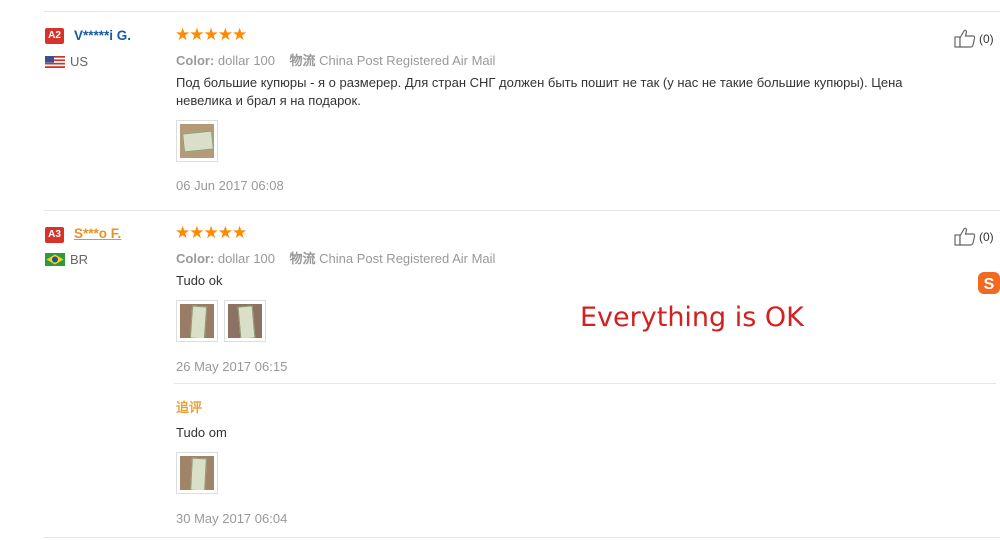 The height and width of the screenshot is (540, 1000). Describe the element at coordinates (201, 432) in the screenshot. I see `followup-text: Tudo om` at that location.